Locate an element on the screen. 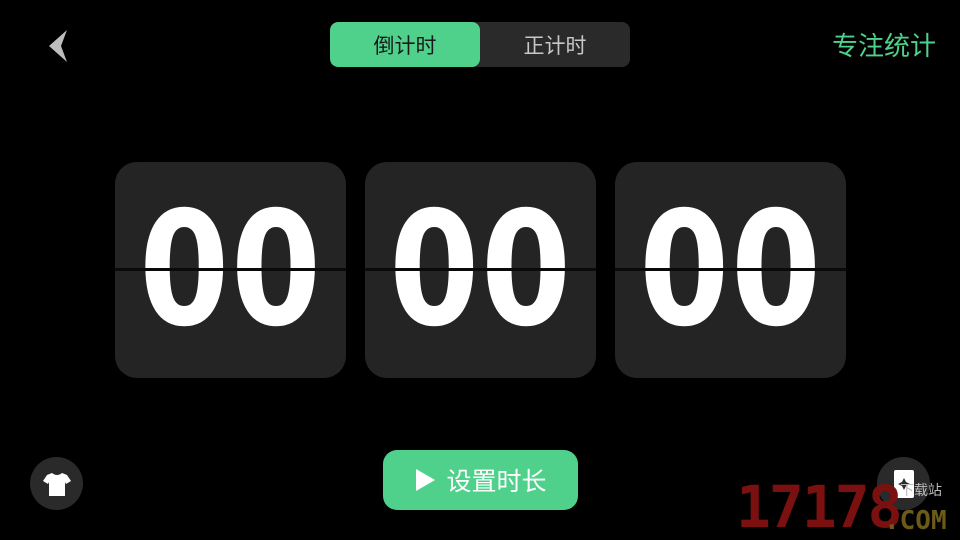  minutes-card: 00 is located at coordinates (480, 270).